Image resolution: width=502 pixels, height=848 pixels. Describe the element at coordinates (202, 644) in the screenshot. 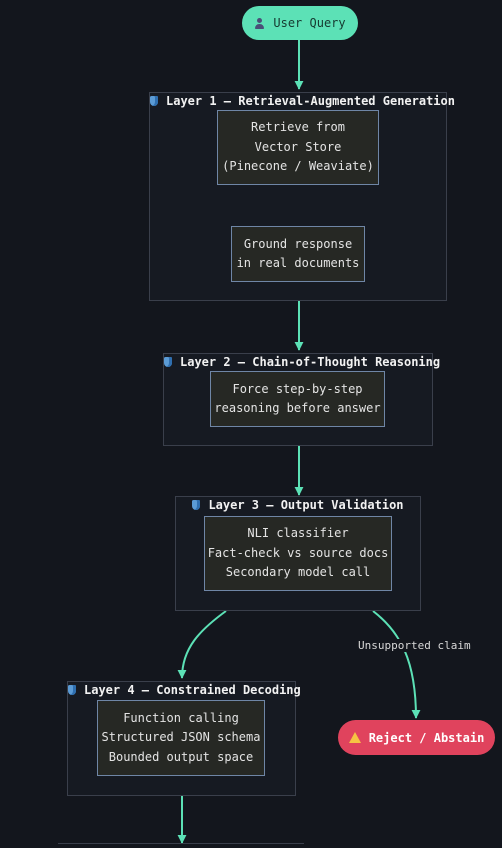

I see `edge-layer3-to-layer4` at that location.